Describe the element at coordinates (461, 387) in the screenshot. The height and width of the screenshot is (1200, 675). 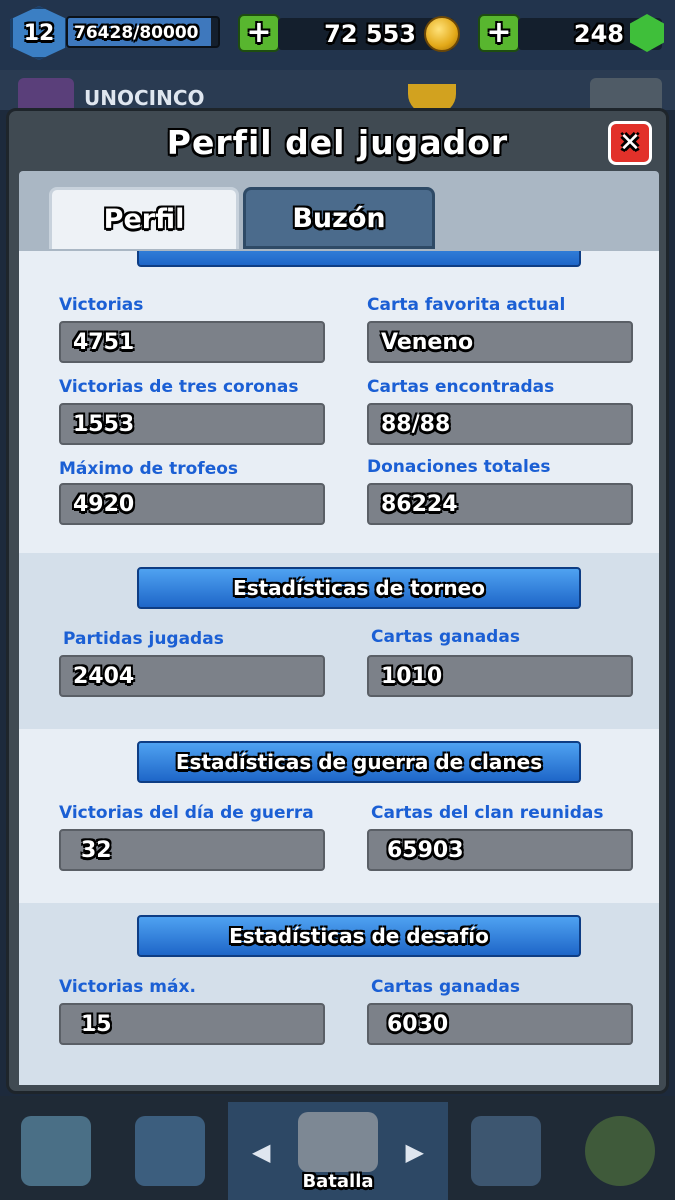
I see `stat-label: Cartas encontradas` at that location.